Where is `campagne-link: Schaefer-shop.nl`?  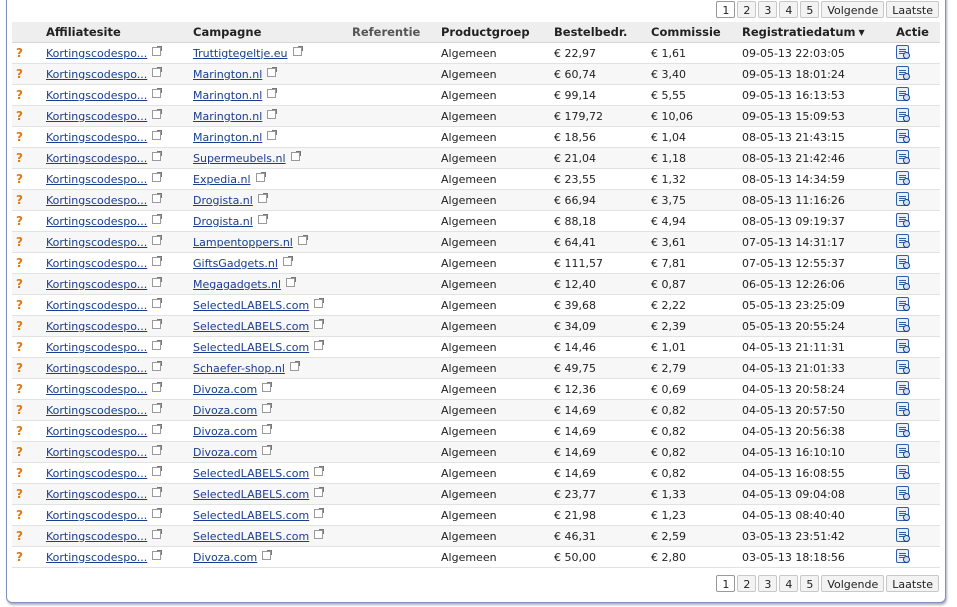
campagne-link: Schaefer-shop.nl is located at coordinates (239, 368).